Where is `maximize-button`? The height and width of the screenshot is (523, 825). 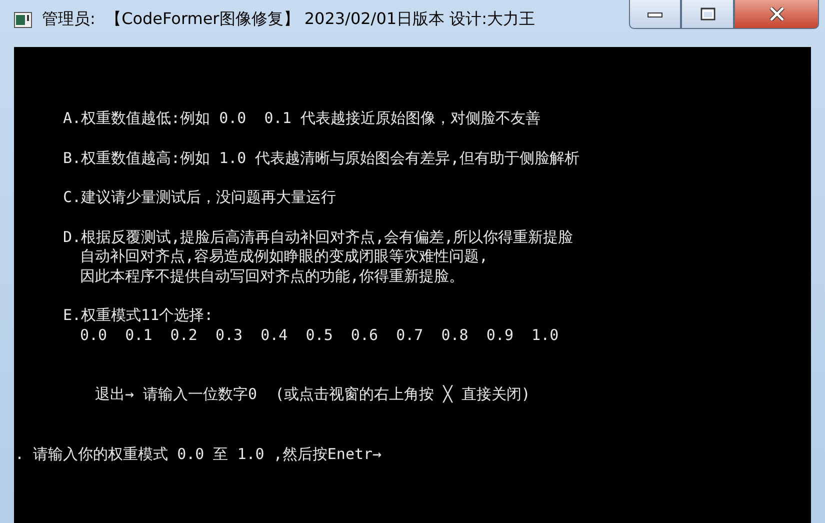
maximize-button is located at coordinates (707, 14).